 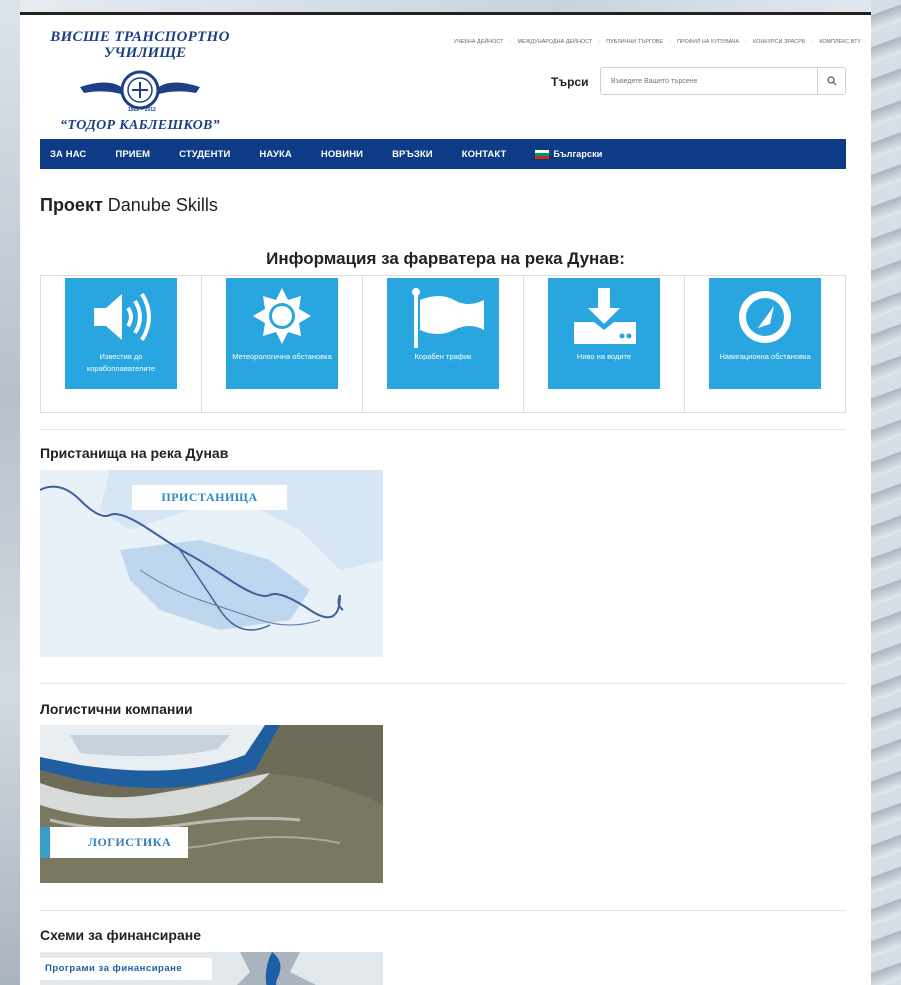 I want to click on background-right, so click(x=886, y=492).